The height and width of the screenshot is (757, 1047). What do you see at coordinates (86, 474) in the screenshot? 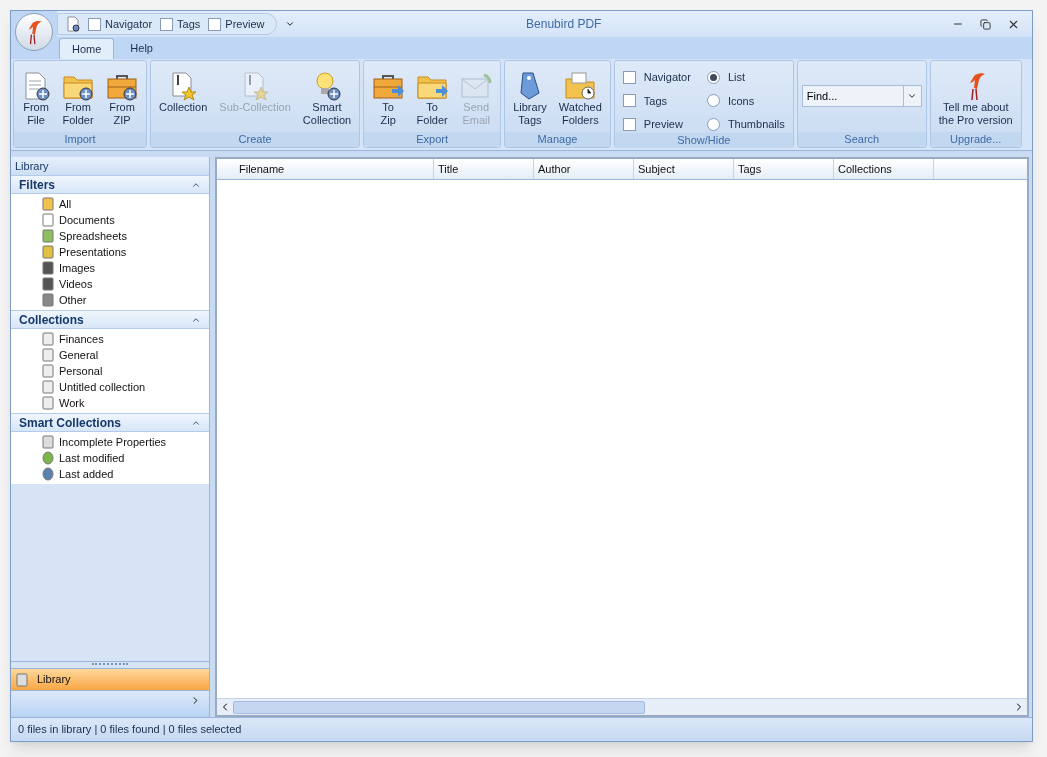
I see `sidebar-item: Last added` at bounding box center [86, 474].